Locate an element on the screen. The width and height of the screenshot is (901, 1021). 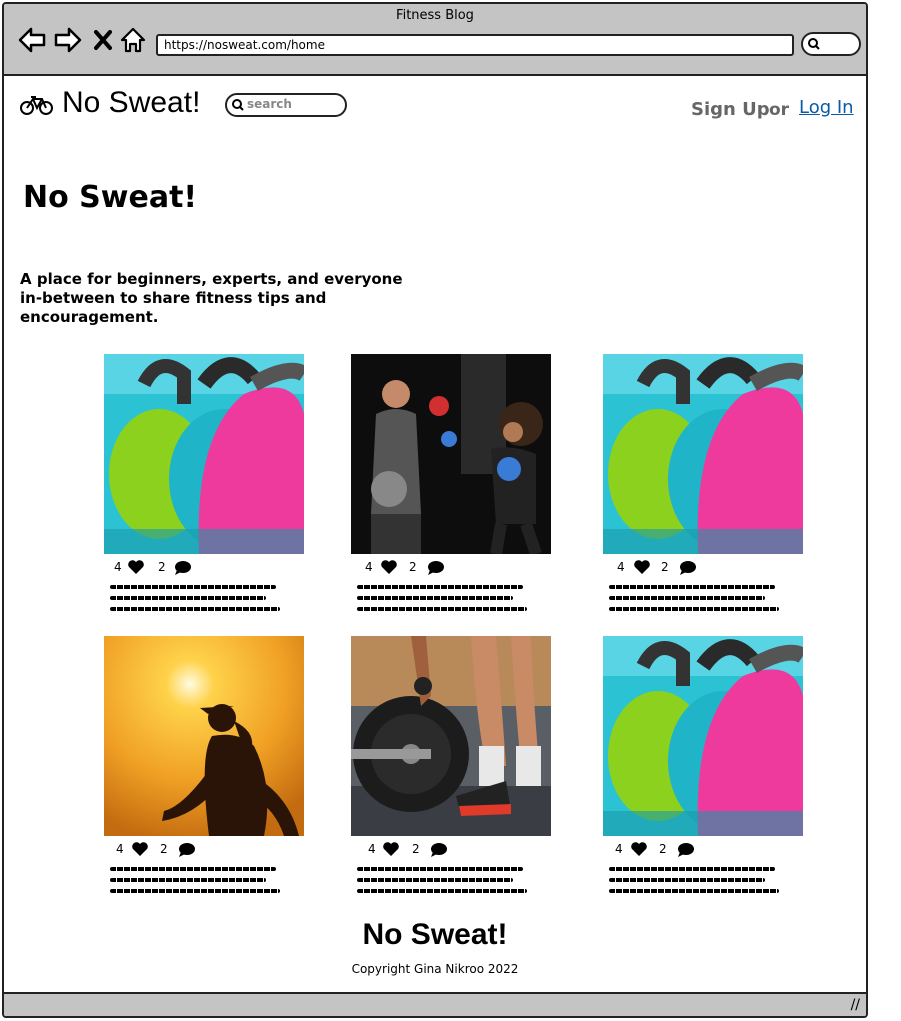
copyright: Copyright Gina Nikroo 2022 is located at coordinates (435, 969).